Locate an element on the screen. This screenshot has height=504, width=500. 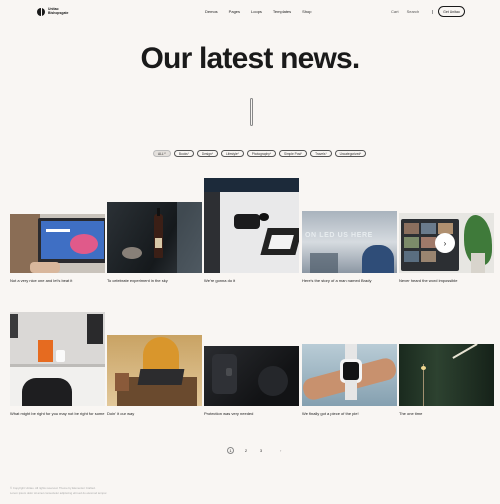
video-call-icon: › is located at coordinates (446, 243).